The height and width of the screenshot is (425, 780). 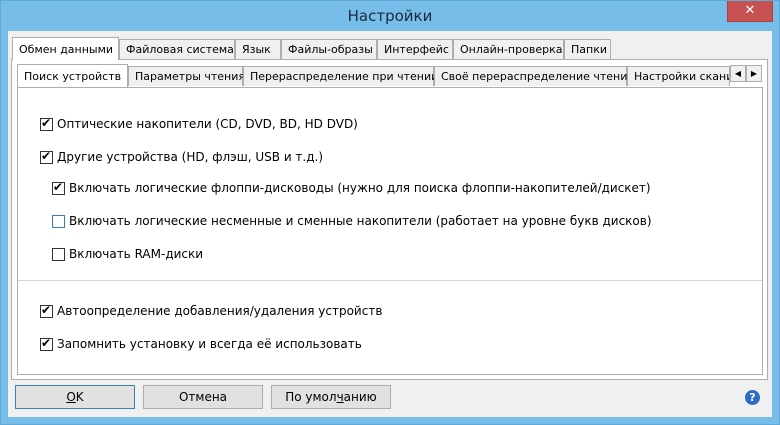 What do you see at coordinates (72, 75) in the screenshot?
I see `tab-device-search: Поиск устройств` at bounding box center [72, 75].